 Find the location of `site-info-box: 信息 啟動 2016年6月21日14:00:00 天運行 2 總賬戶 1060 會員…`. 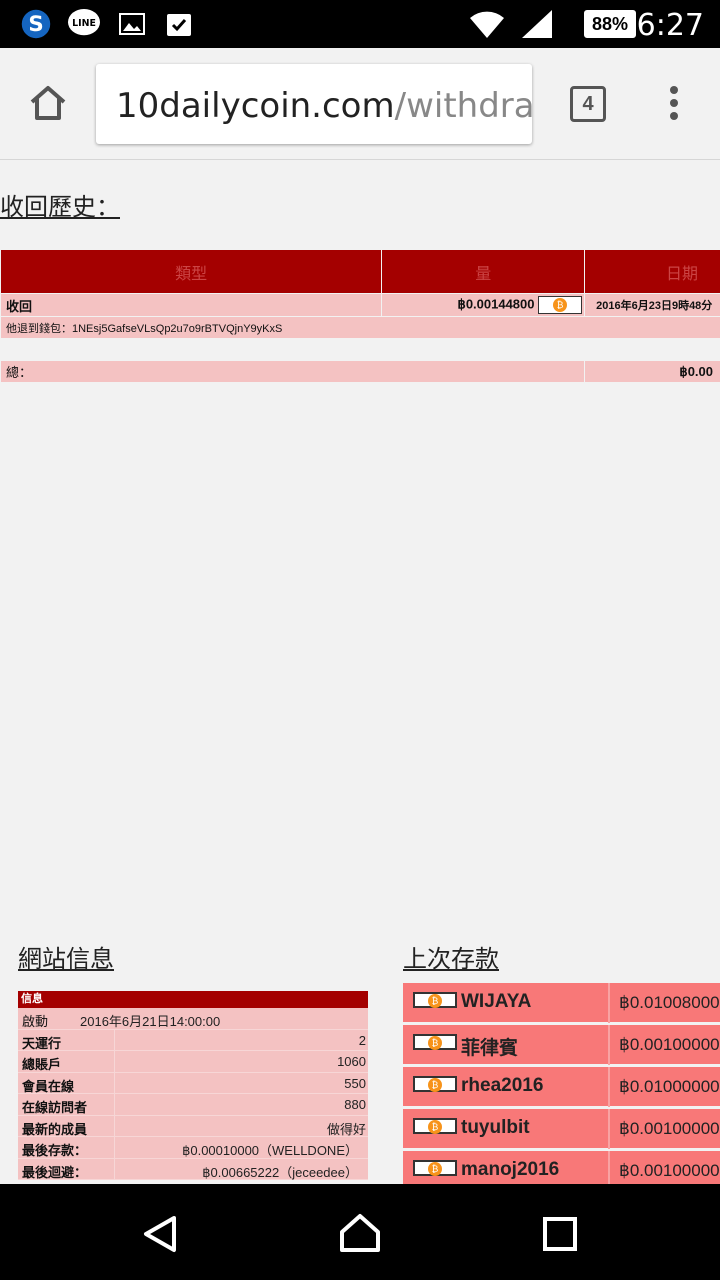

site-info-box: 信息 啟動 2016年6月21日14:00:00 天運行 2 總賬戶 1060 會員… is located at coordinates (193, 1085).